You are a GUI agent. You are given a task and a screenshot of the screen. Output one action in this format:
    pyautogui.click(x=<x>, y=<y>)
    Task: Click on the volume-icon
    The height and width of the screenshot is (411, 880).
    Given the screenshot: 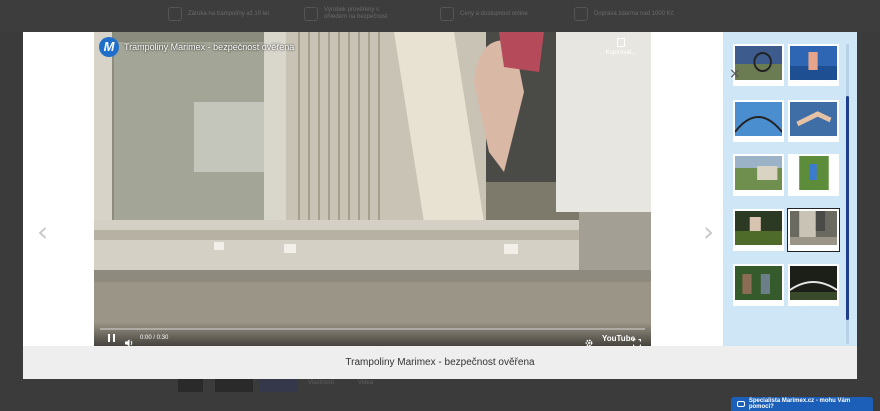 What is the action you would take?
    pyautogui.click(x=129, y=340)
    